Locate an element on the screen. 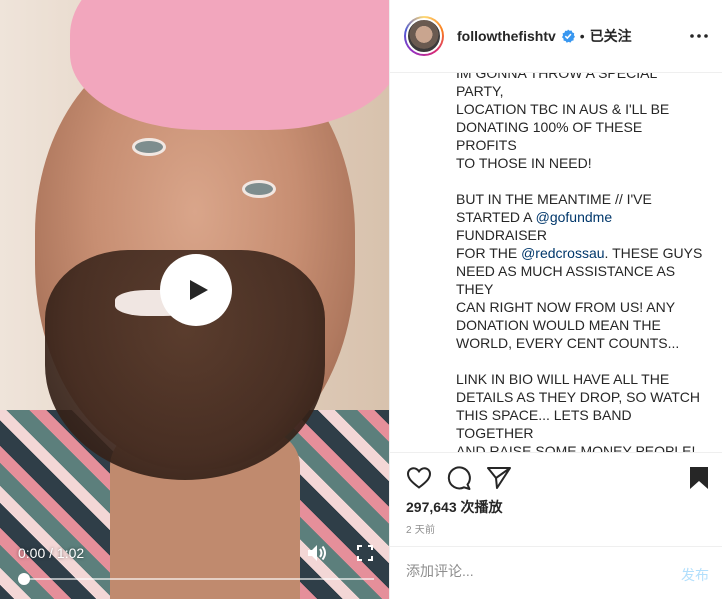  play-icon is located at coordinates (198, 290).